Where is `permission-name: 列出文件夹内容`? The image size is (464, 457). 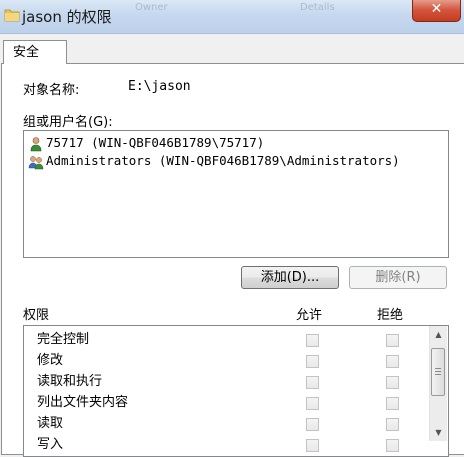
permission-name: 列出文件夹内容 is located at coordinates (83, 402).